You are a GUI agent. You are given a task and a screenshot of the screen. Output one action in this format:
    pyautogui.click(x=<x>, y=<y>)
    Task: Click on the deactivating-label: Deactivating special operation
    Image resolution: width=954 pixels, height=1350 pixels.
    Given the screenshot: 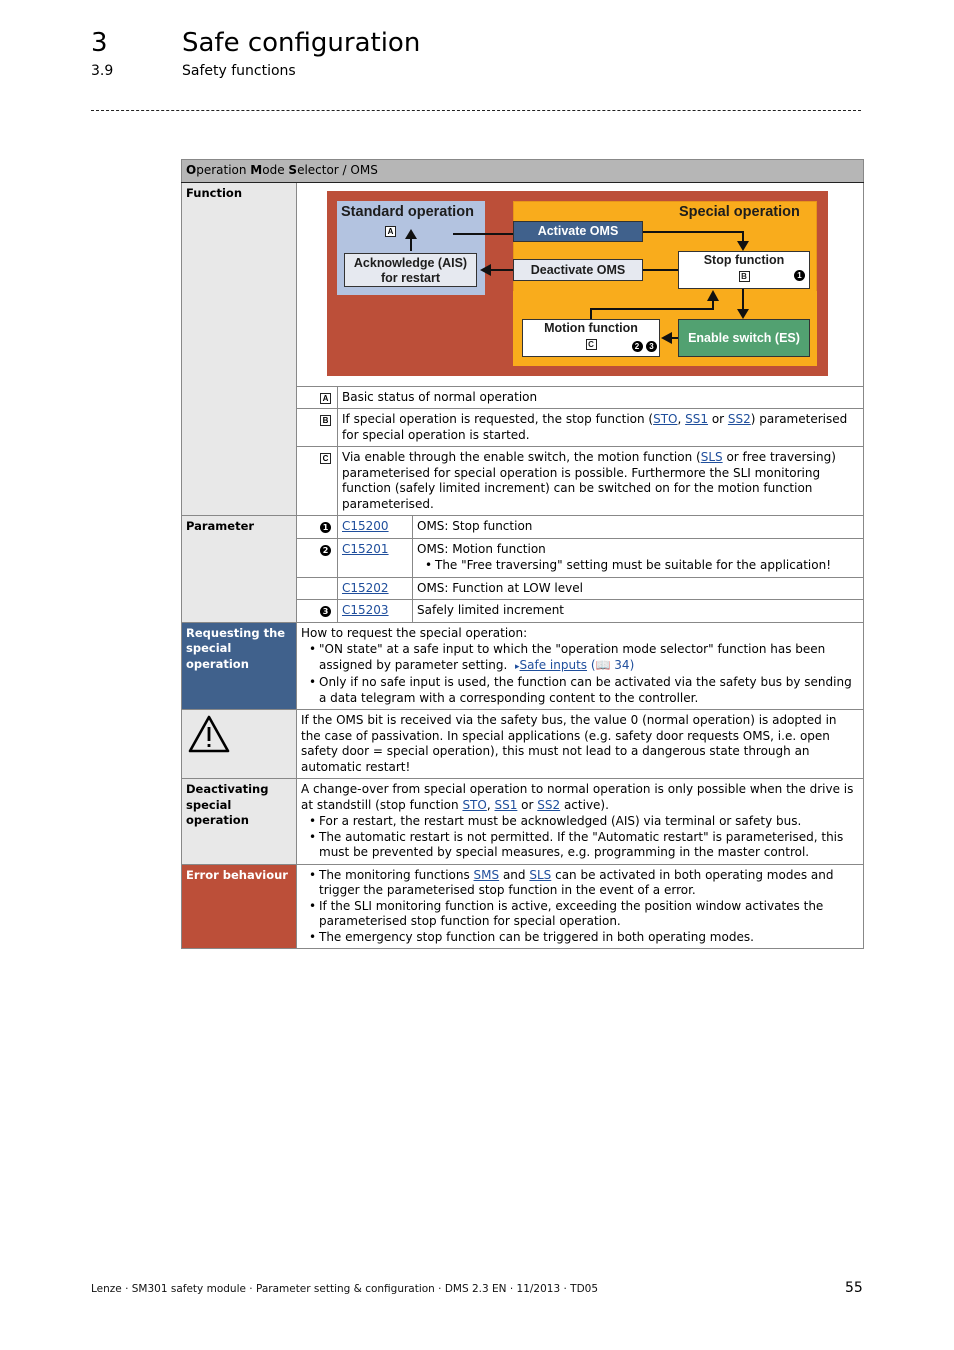 What is the action you would take?
    pyautogui.click(x=239, y=821)
    